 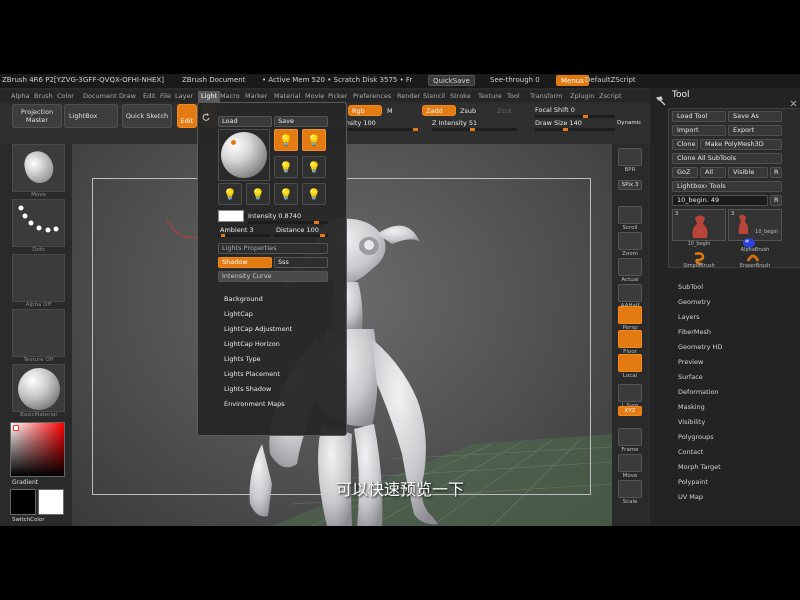 I want to click on alphabrush-icon, so click(x=749, y=241).